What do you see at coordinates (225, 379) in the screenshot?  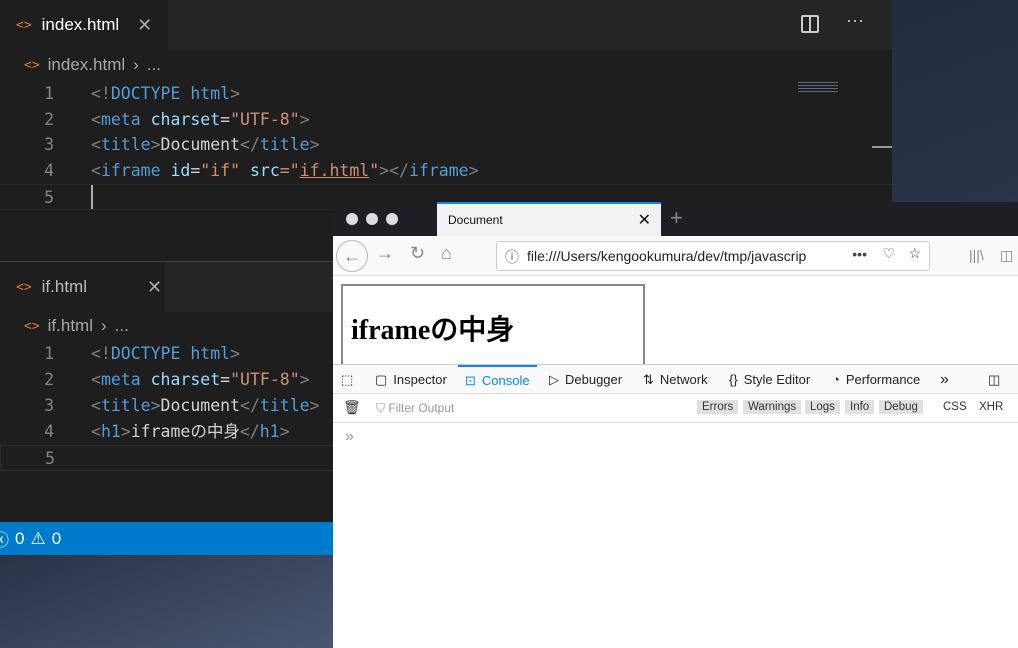 I see `tok: =` at bounding box center [225, 379].